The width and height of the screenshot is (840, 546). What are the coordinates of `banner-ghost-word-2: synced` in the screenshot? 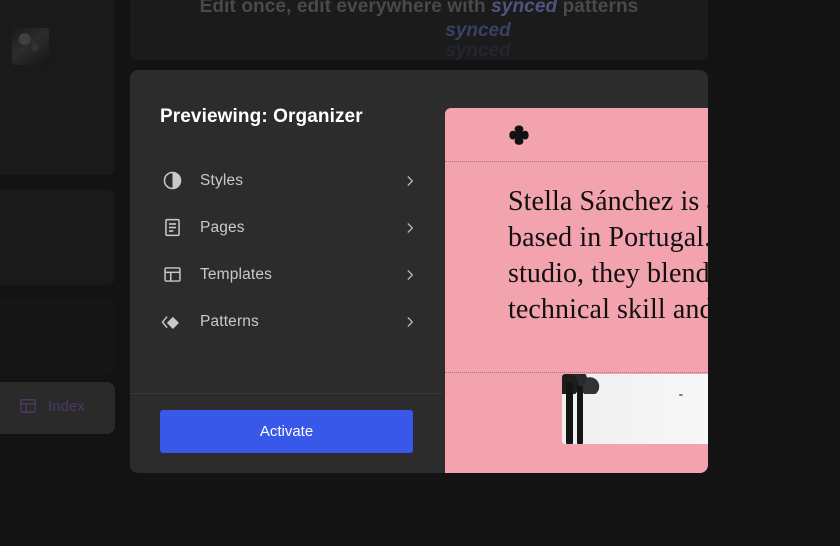 It's located at (478, 50).